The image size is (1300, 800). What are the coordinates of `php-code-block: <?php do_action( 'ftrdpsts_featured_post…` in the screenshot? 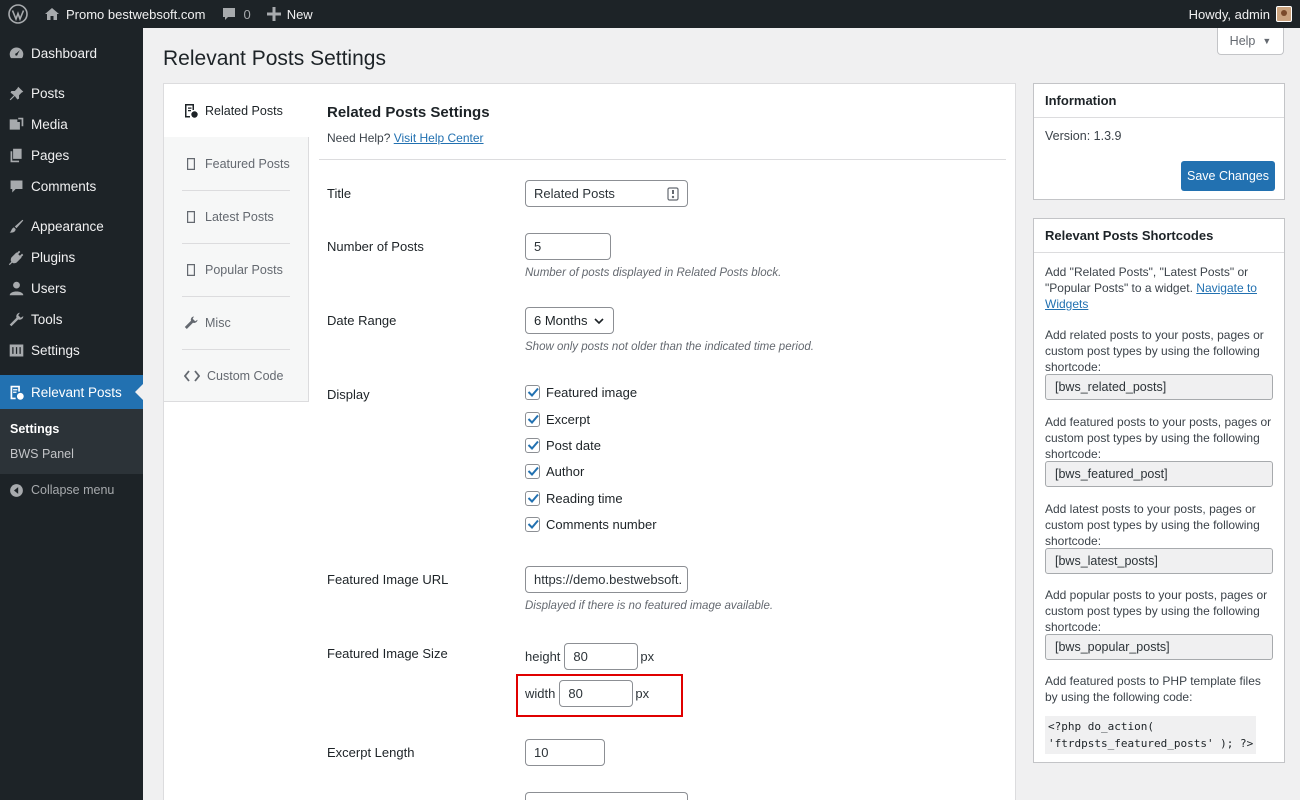 It's located at (1151, 735).